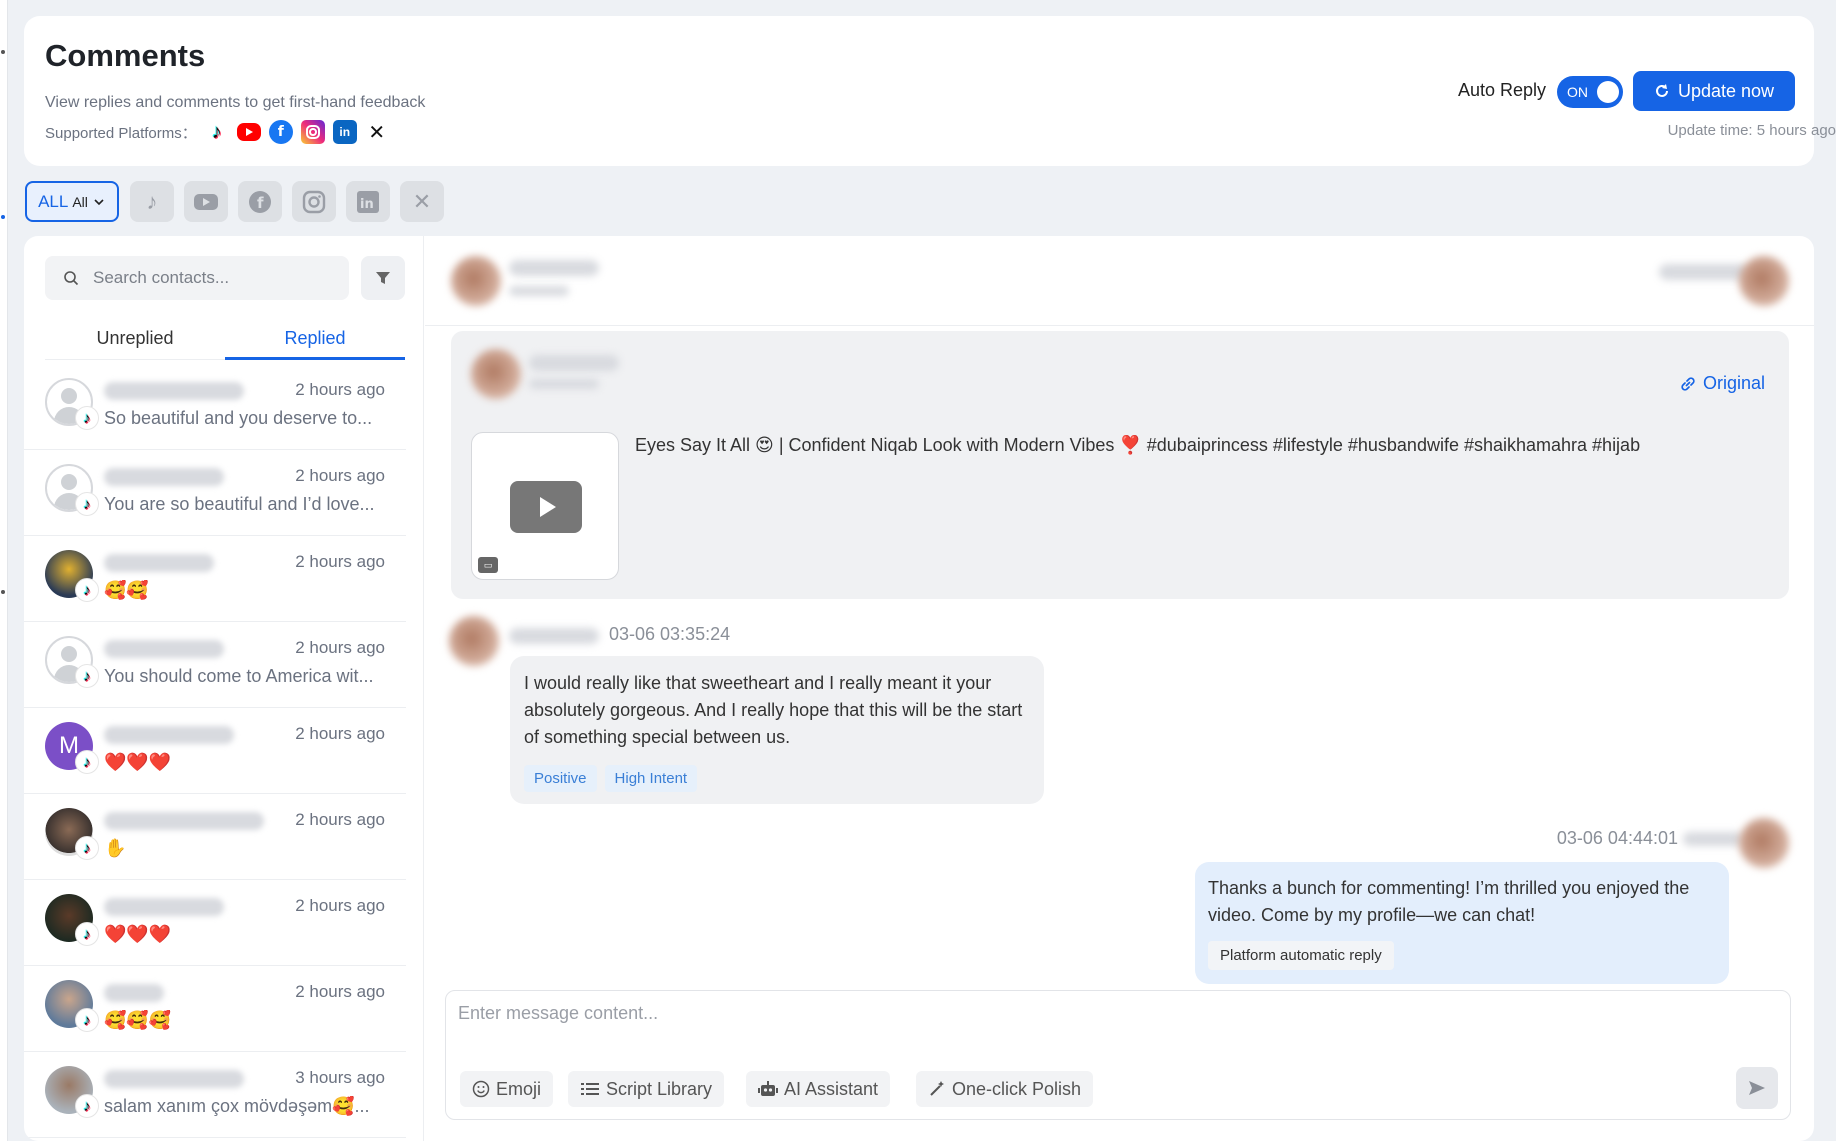 The image size is (1836, 1141). Describe the element at coordinates (422, 201) in the screenshot. I see `filter-x-button: ✕` at that location.